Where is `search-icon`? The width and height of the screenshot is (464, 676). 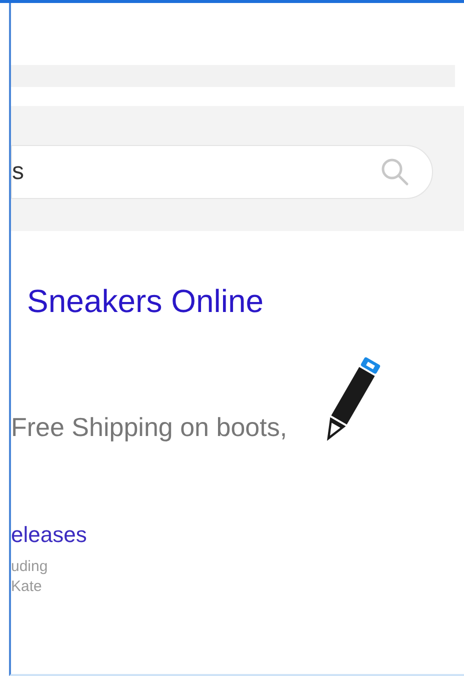
search-icon is located at coordinates (395, 172).